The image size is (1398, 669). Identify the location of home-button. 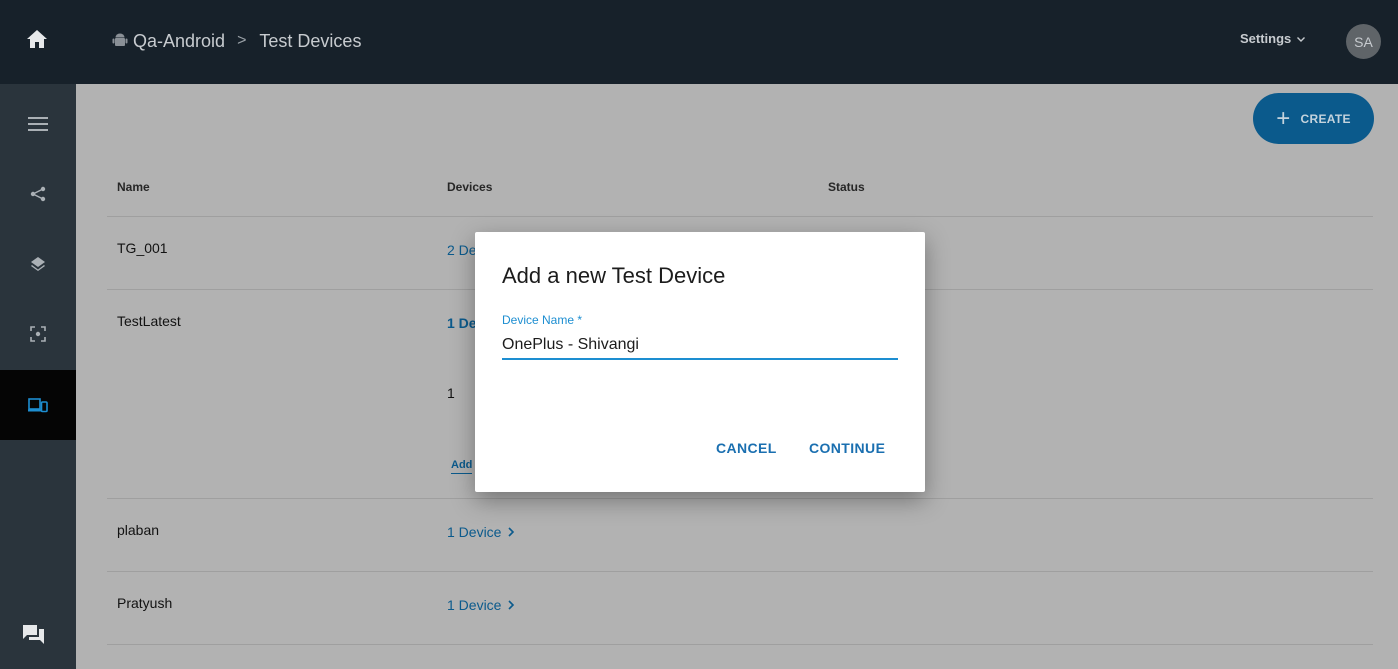
(37, 39).